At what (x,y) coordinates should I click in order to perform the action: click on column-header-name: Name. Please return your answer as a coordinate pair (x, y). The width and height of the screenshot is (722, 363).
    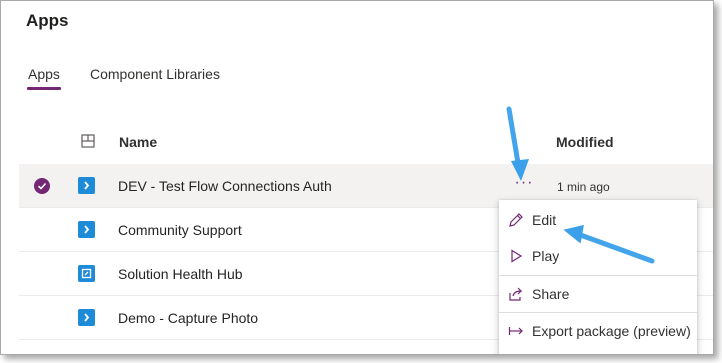
    Looking at the image, I should click on (138, 142).